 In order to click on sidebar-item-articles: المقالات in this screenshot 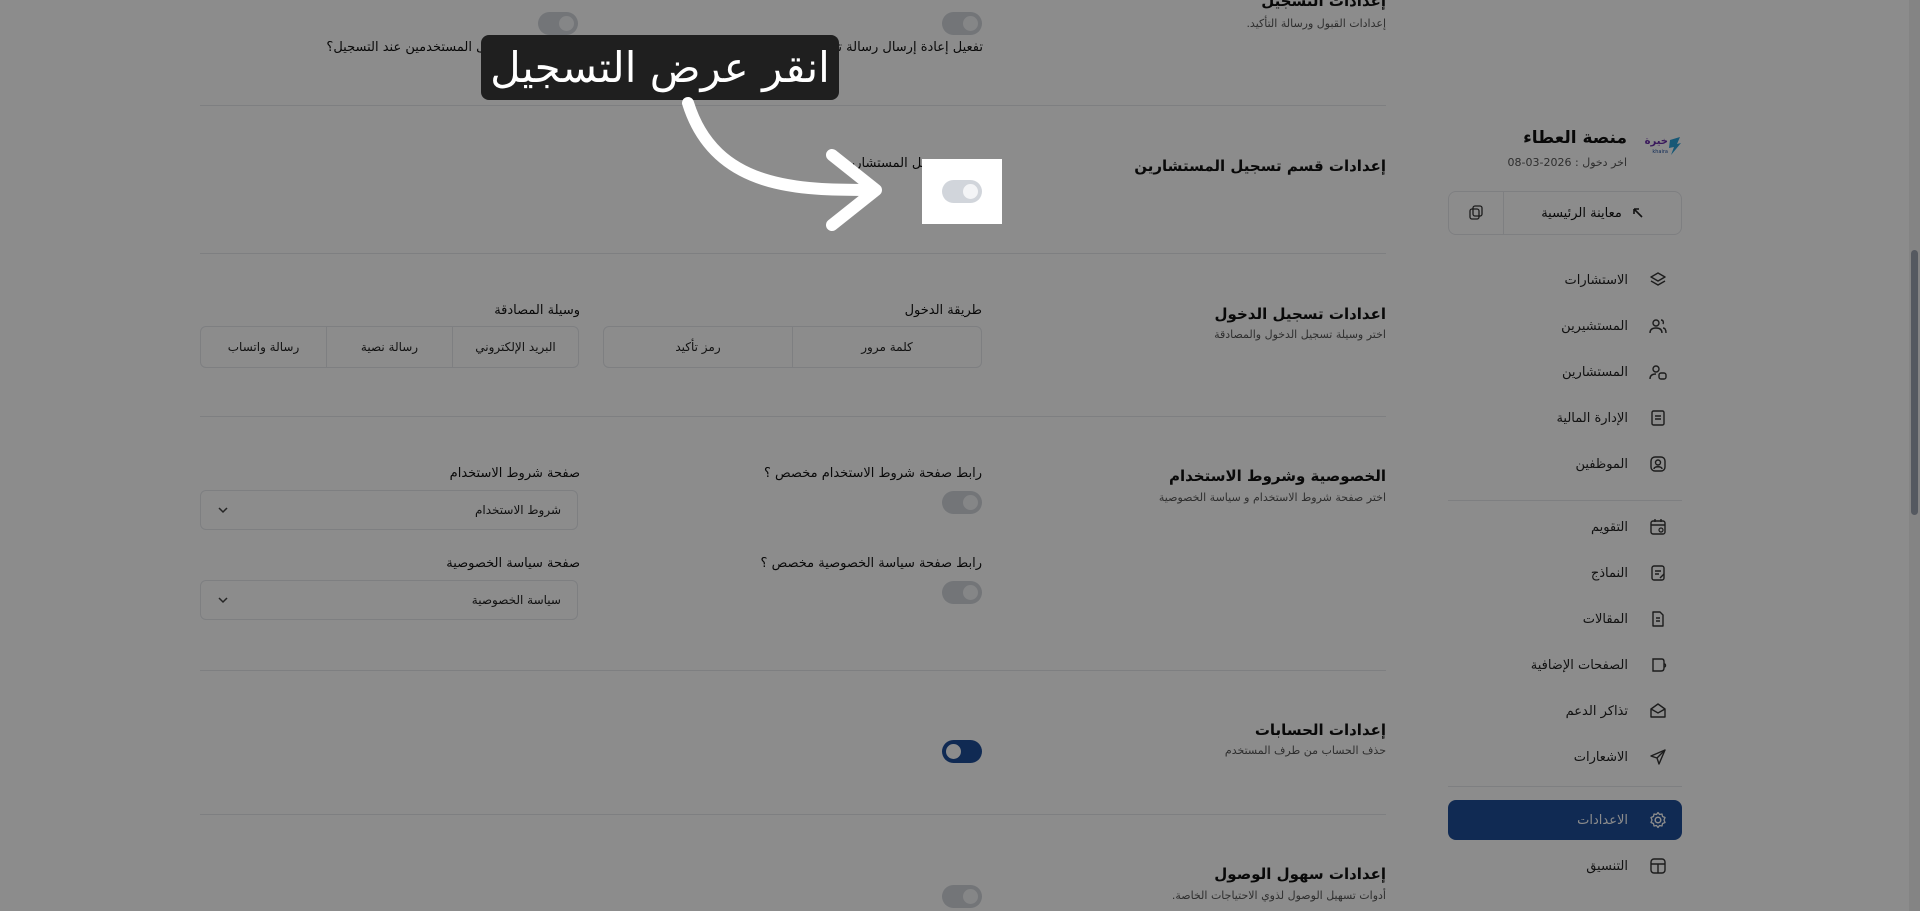, I will do `click(1565, 619)`.